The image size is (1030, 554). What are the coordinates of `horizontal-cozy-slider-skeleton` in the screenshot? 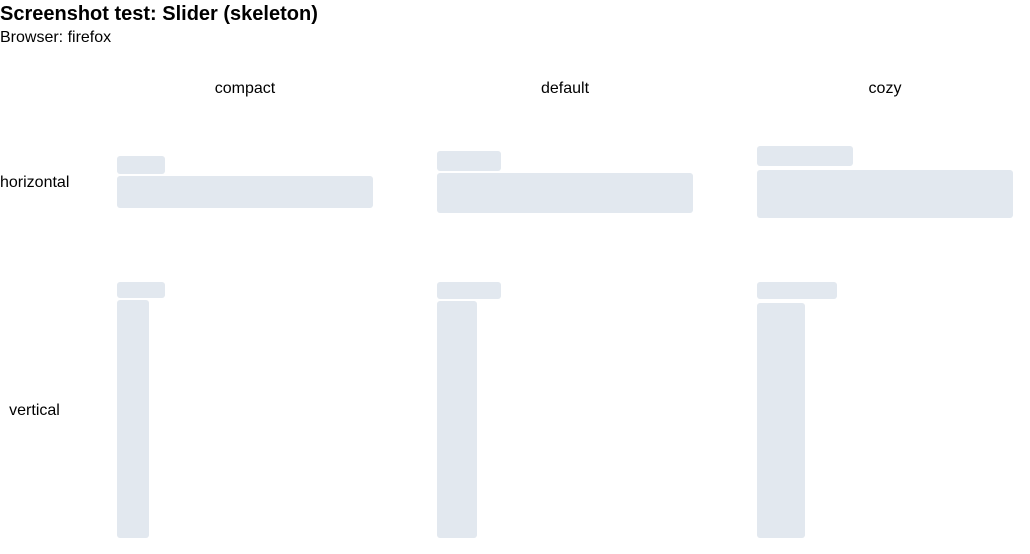 It's located at (885, 194).